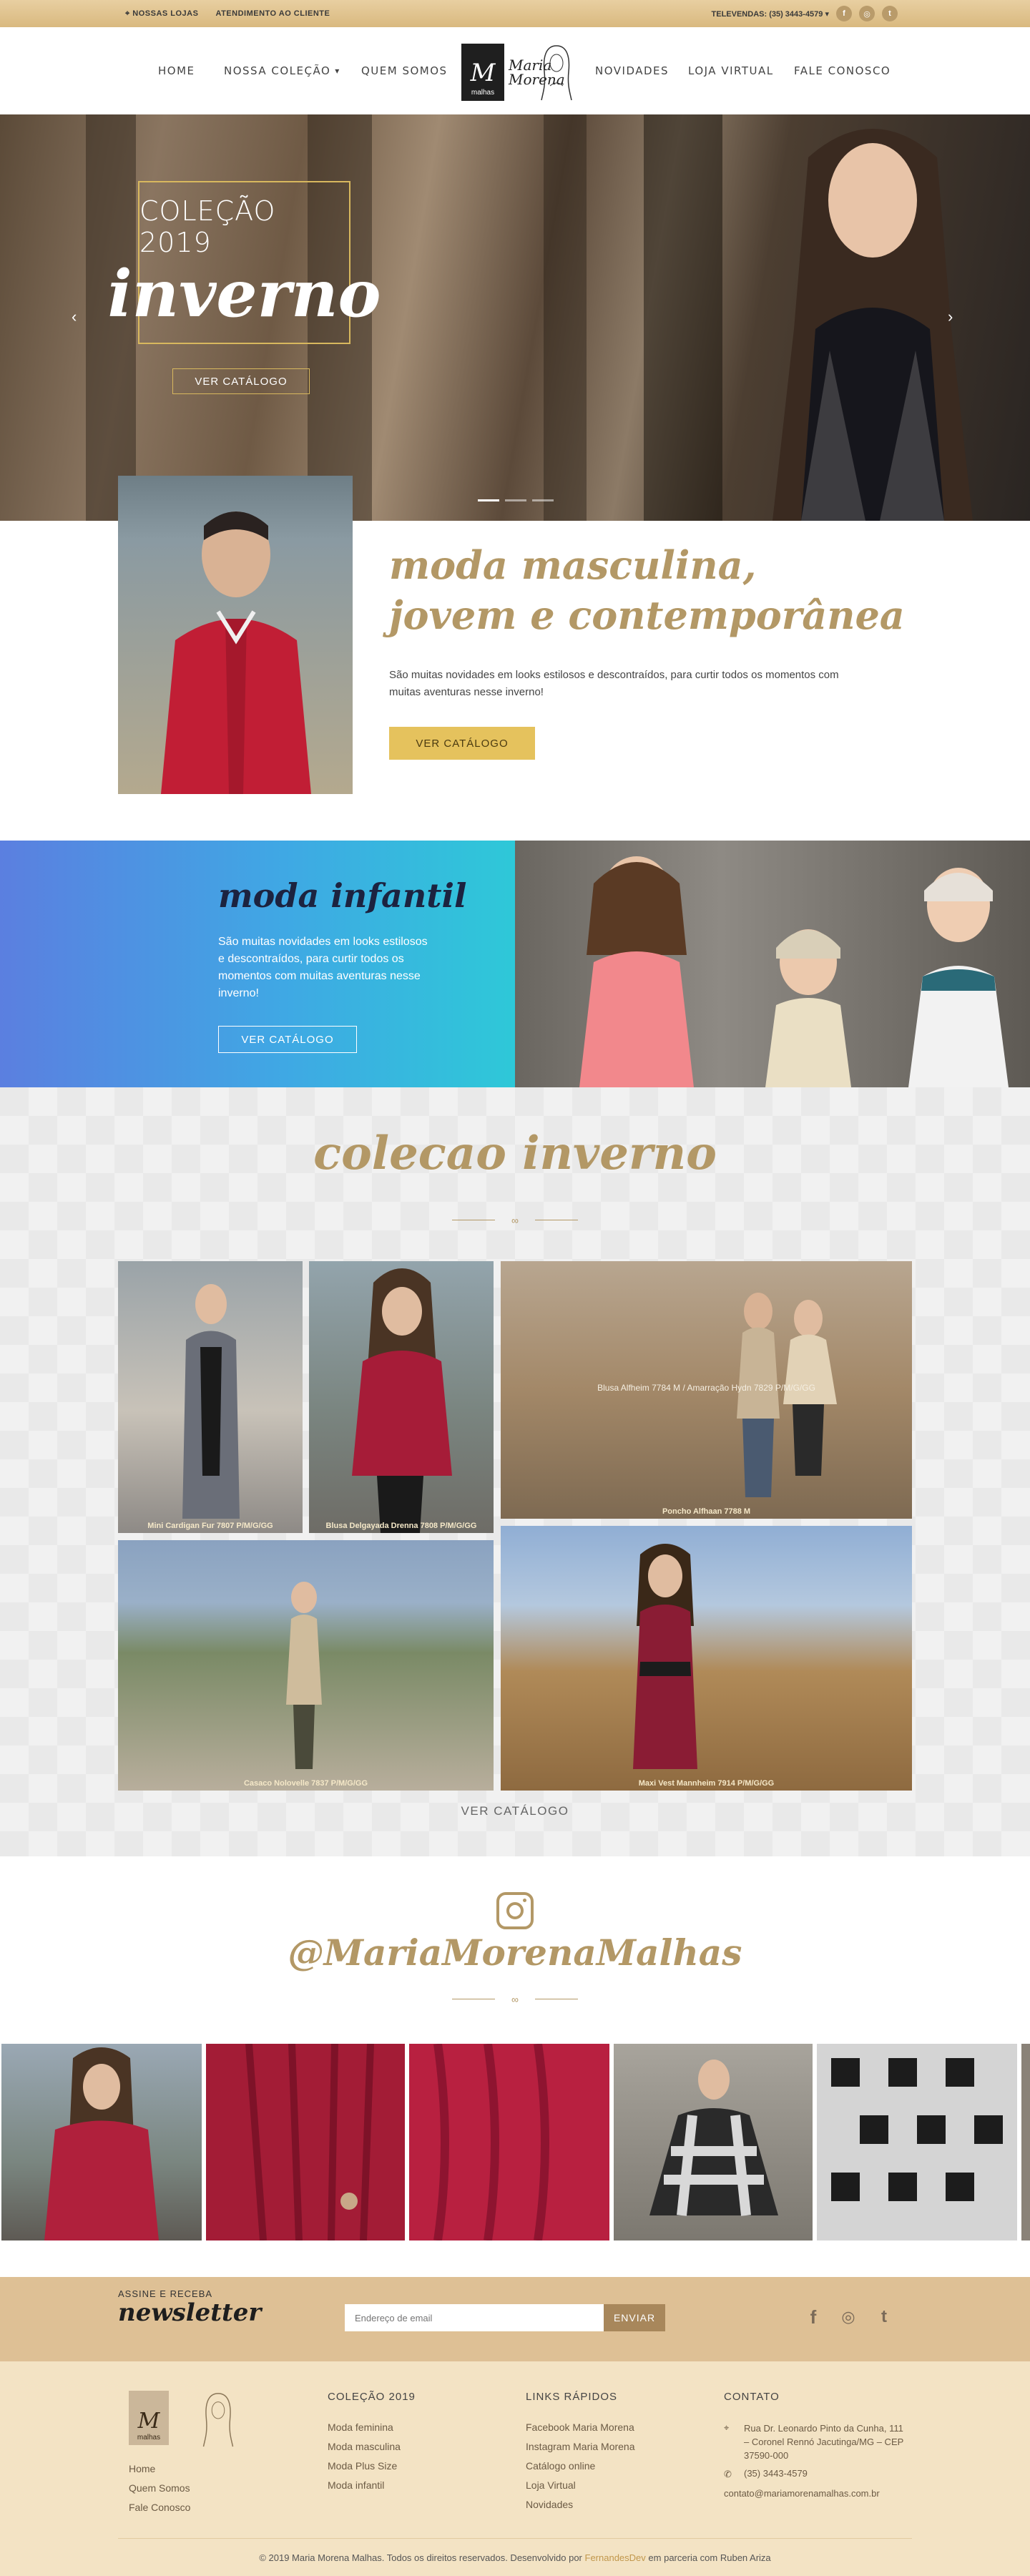 The image size is (1030, 2576). What do you see at coordinates (515, 1911) in the screenshot?
I see `instagram-icon` at bounding box center [515, 1911].